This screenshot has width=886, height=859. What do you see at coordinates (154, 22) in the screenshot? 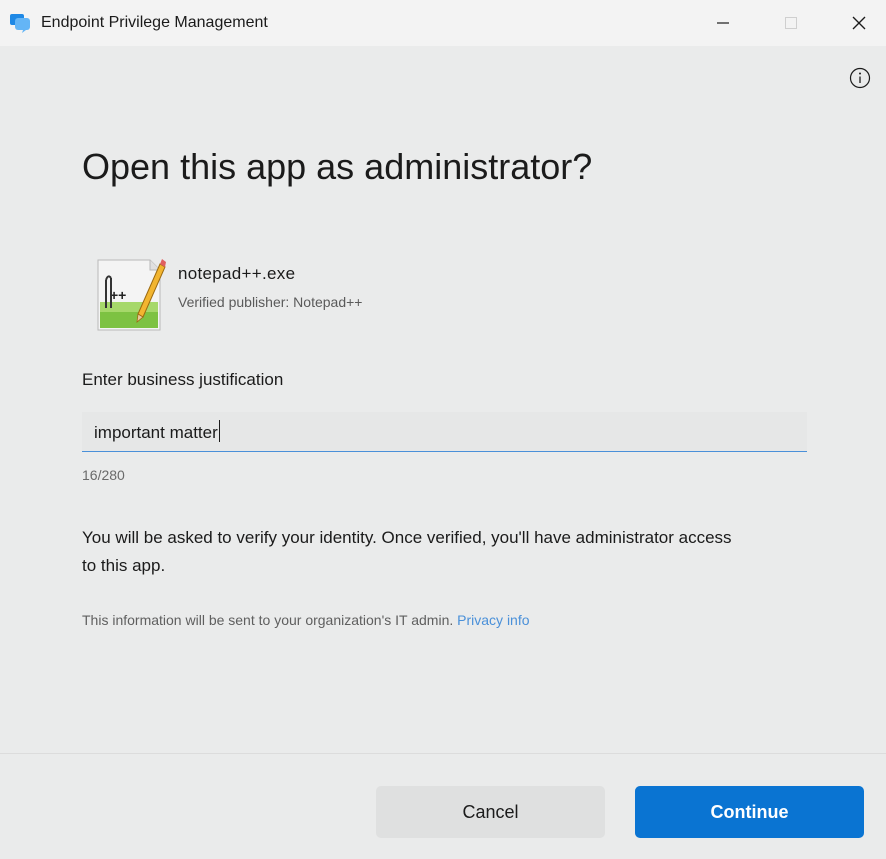
I see `window-title: Endpoint Privilege Management` at bounding box center [154, 22].